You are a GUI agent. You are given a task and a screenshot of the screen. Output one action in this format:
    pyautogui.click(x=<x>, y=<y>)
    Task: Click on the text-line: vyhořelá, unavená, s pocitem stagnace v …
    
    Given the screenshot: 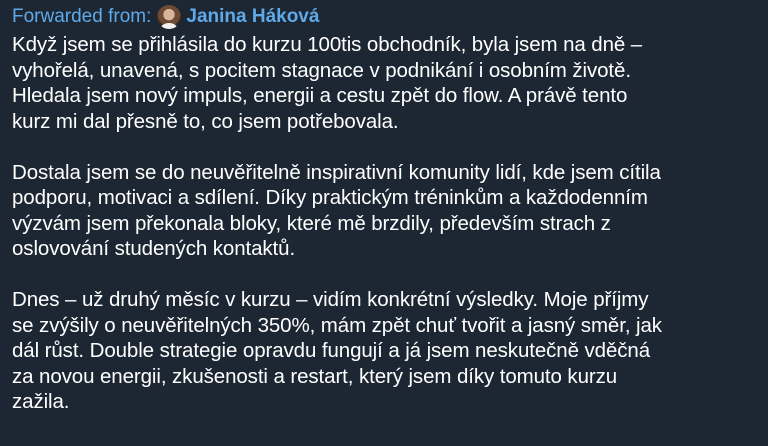 What is the action you would take?
    pyautogui.click(x=321, y=70)
    